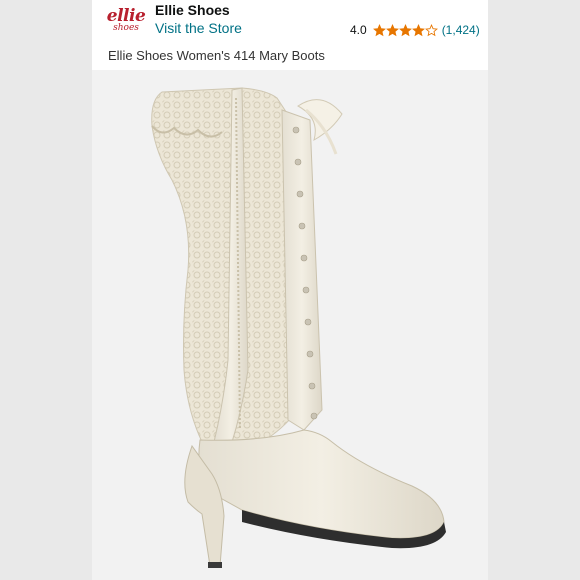 This screenshot has width=580, height=580. What do you see at coordinates (198, 28) in the screenshot?
I see `visit-store-link: Visit the Store` at bounding box center [198, 28].